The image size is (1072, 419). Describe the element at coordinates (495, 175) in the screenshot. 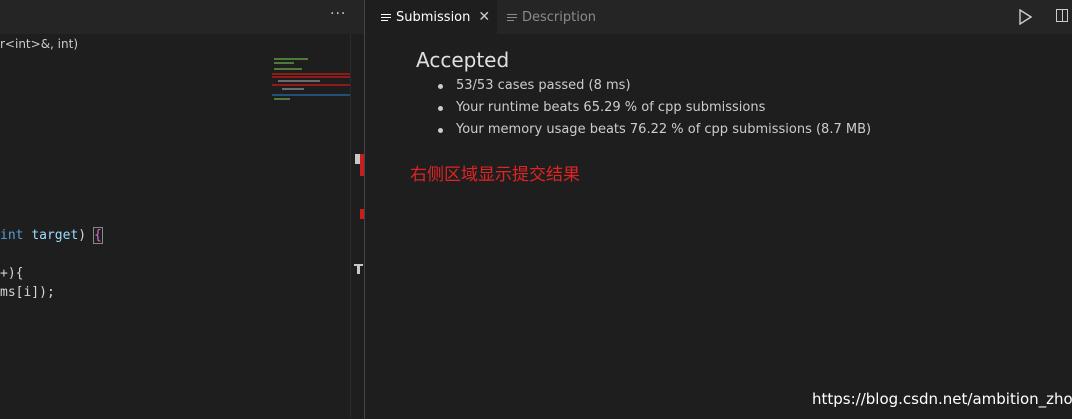

I see `annotation-text: 右侧区域显示提交结果` at that location.